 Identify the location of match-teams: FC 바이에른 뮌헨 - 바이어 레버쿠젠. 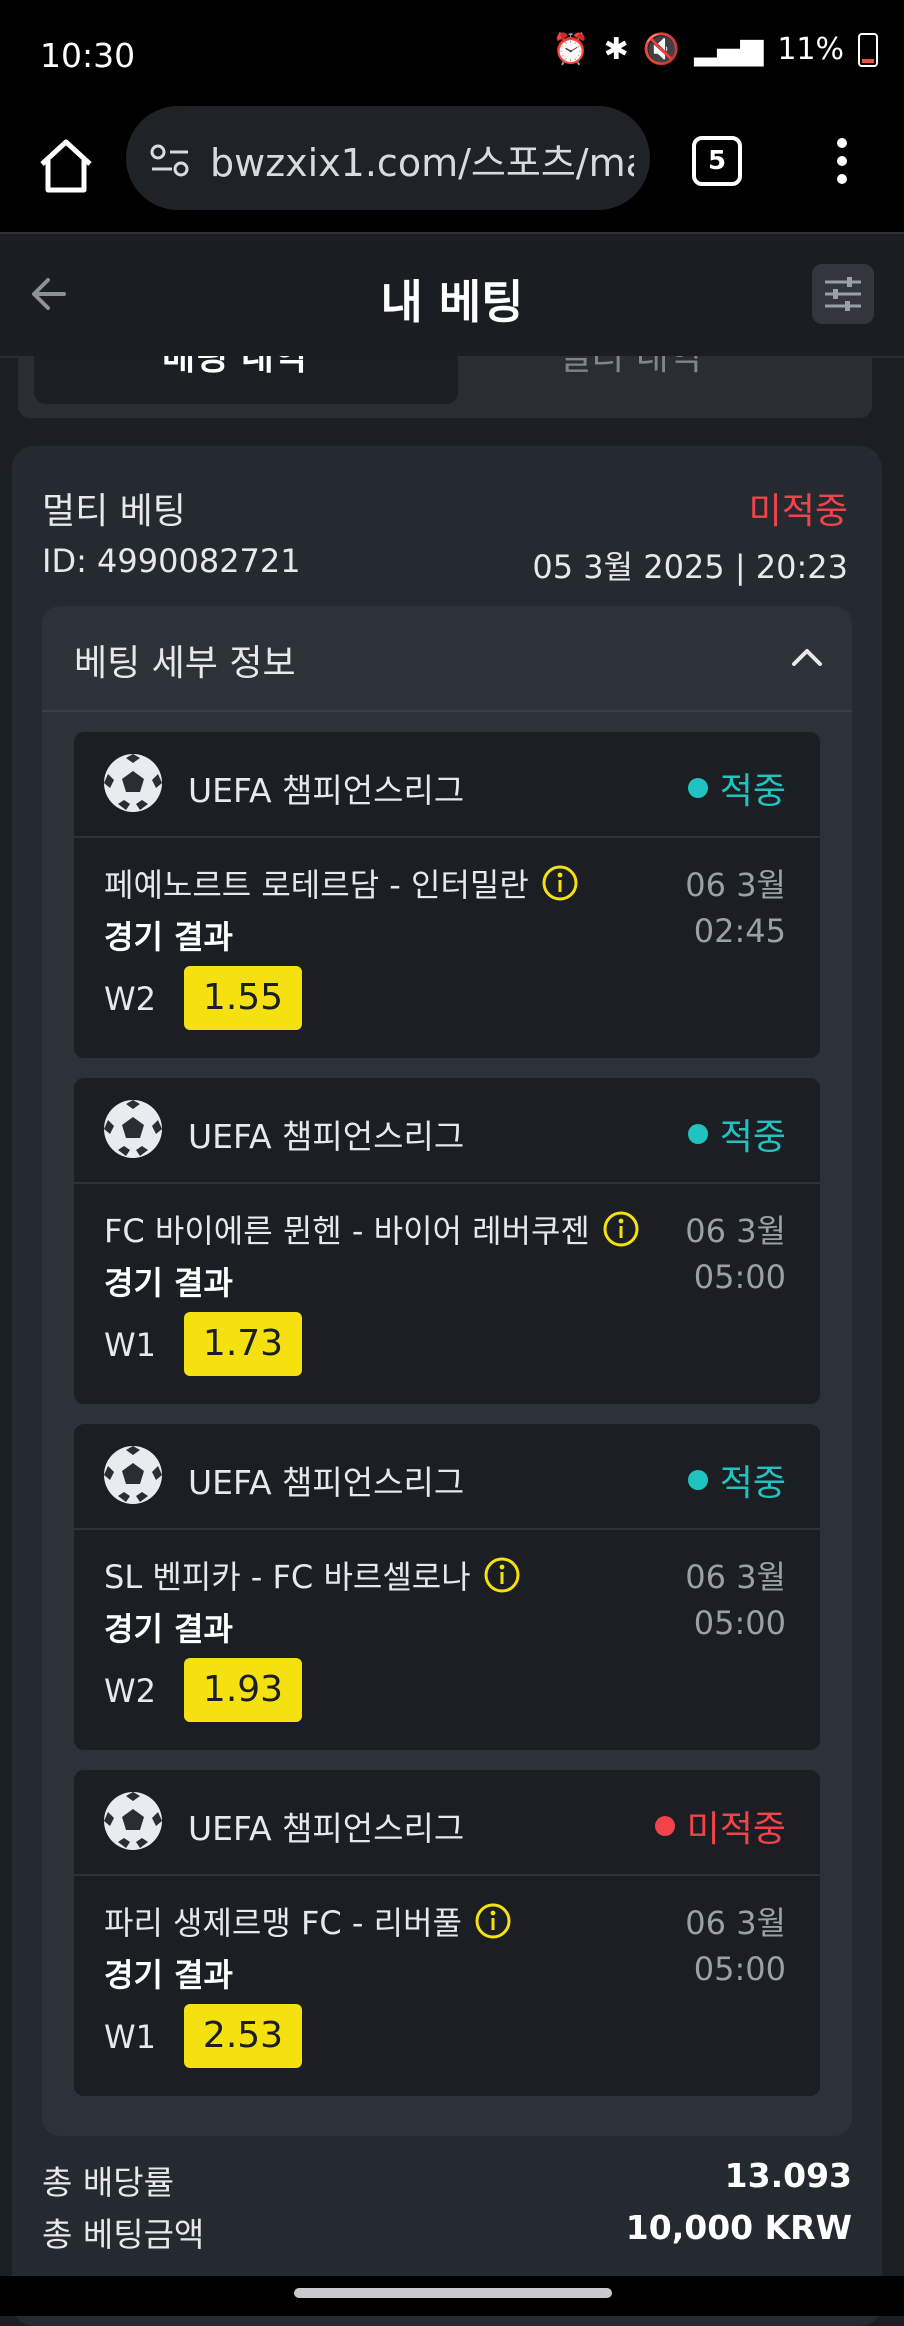
(372, 1229).